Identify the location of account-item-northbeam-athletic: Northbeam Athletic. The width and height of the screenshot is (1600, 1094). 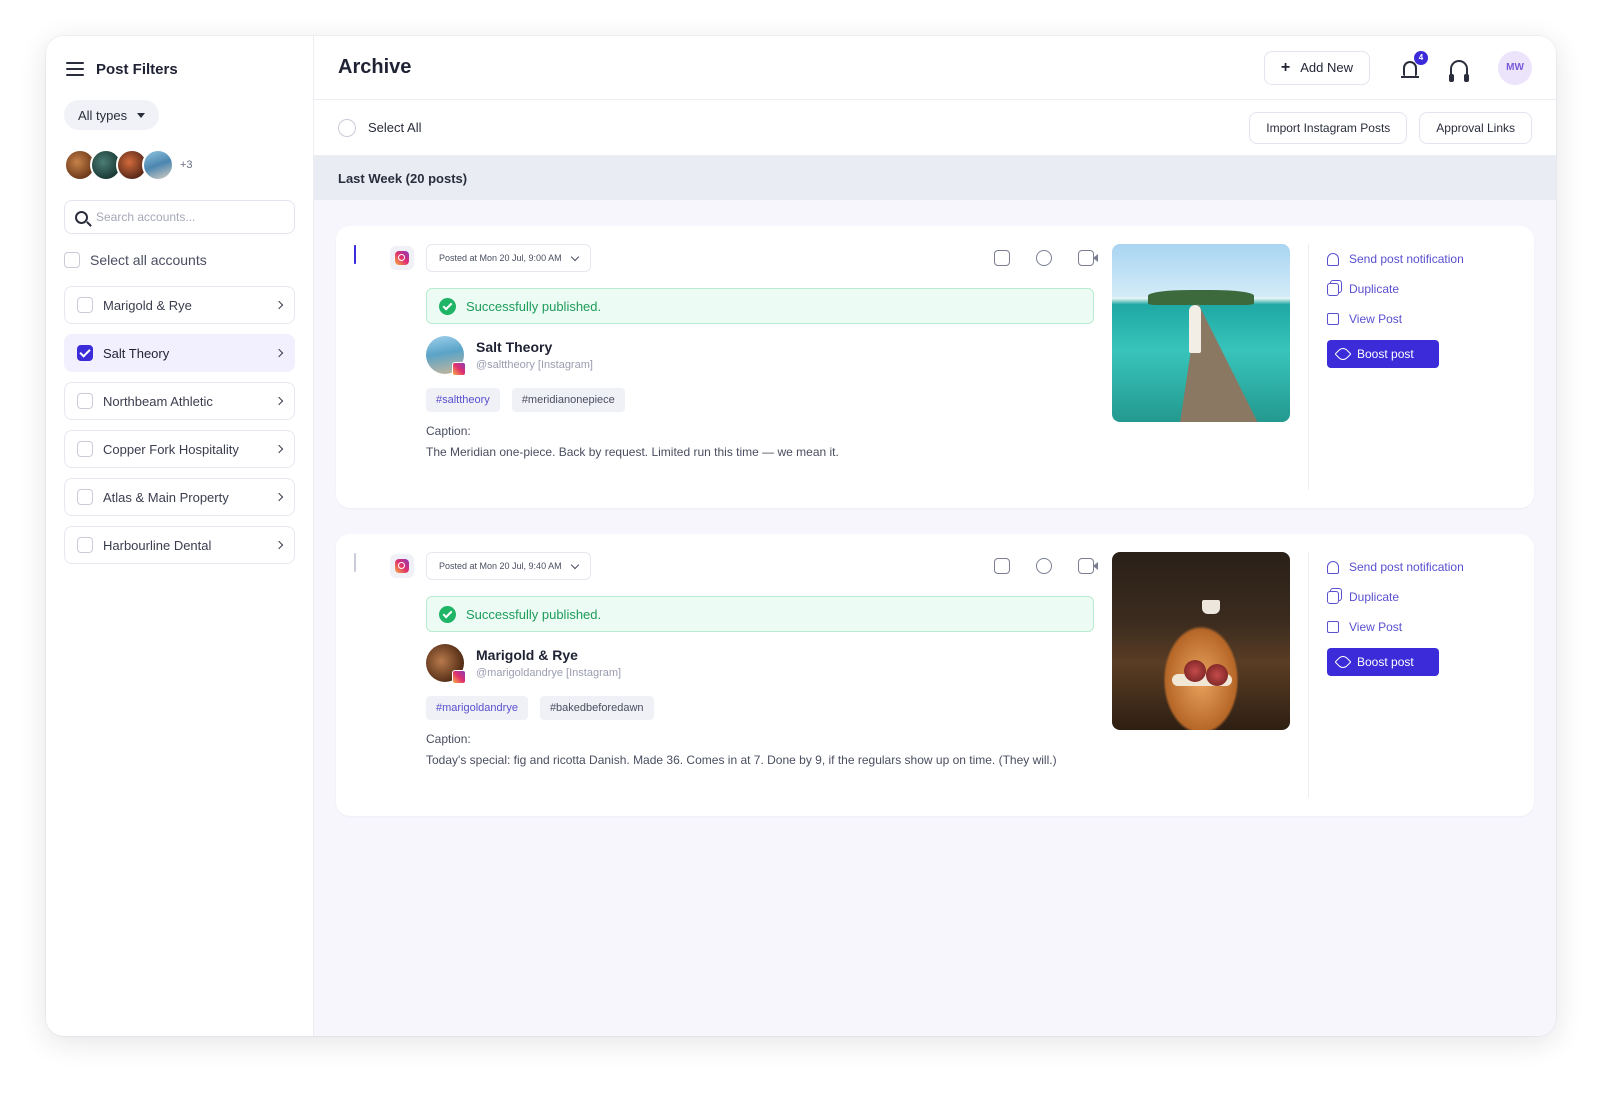
(179, 401).